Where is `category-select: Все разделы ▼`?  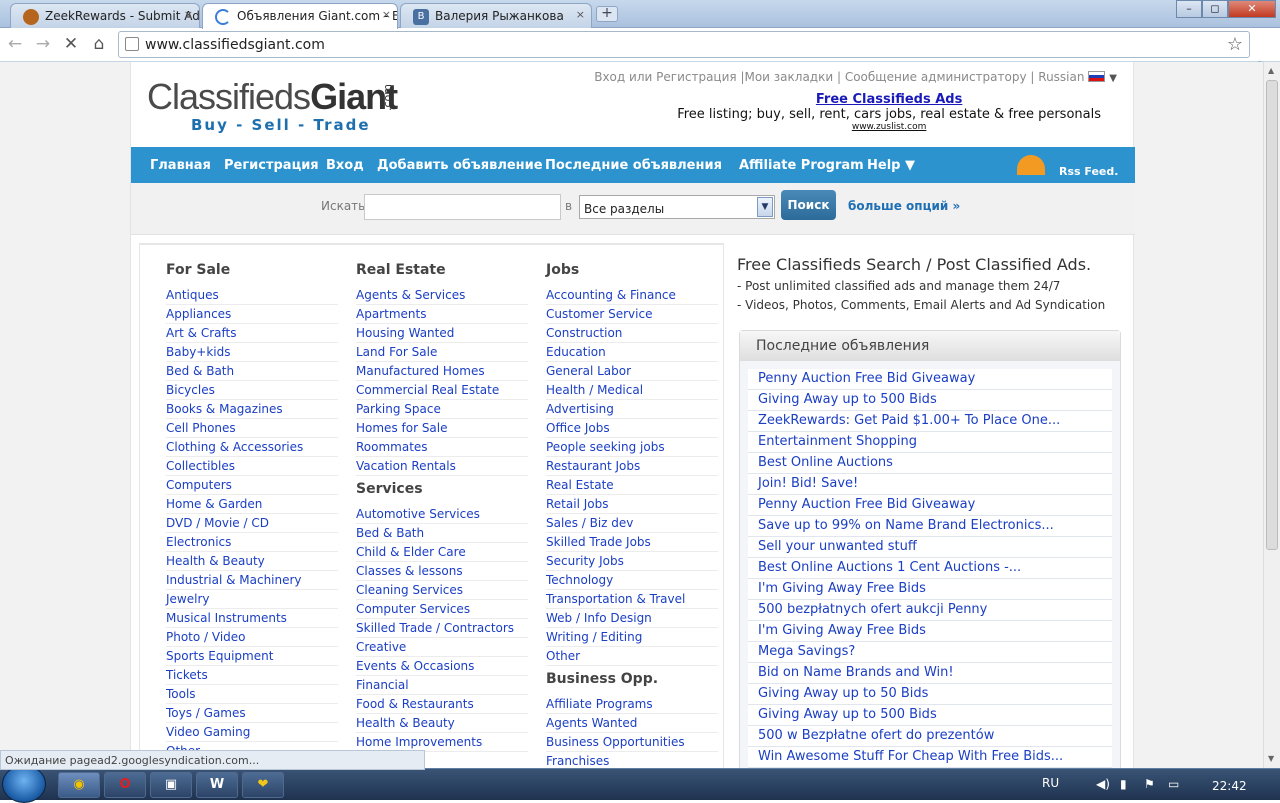
category-select: Все разделы ▼ is located at coordinates (677, 207).